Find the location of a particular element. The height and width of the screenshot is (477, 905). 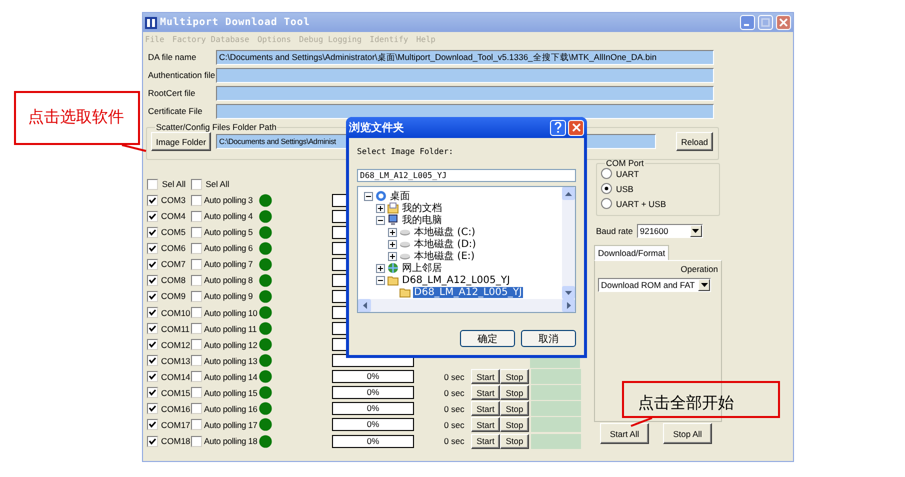

scroll-left-icon is located at coordinates (364, 305).